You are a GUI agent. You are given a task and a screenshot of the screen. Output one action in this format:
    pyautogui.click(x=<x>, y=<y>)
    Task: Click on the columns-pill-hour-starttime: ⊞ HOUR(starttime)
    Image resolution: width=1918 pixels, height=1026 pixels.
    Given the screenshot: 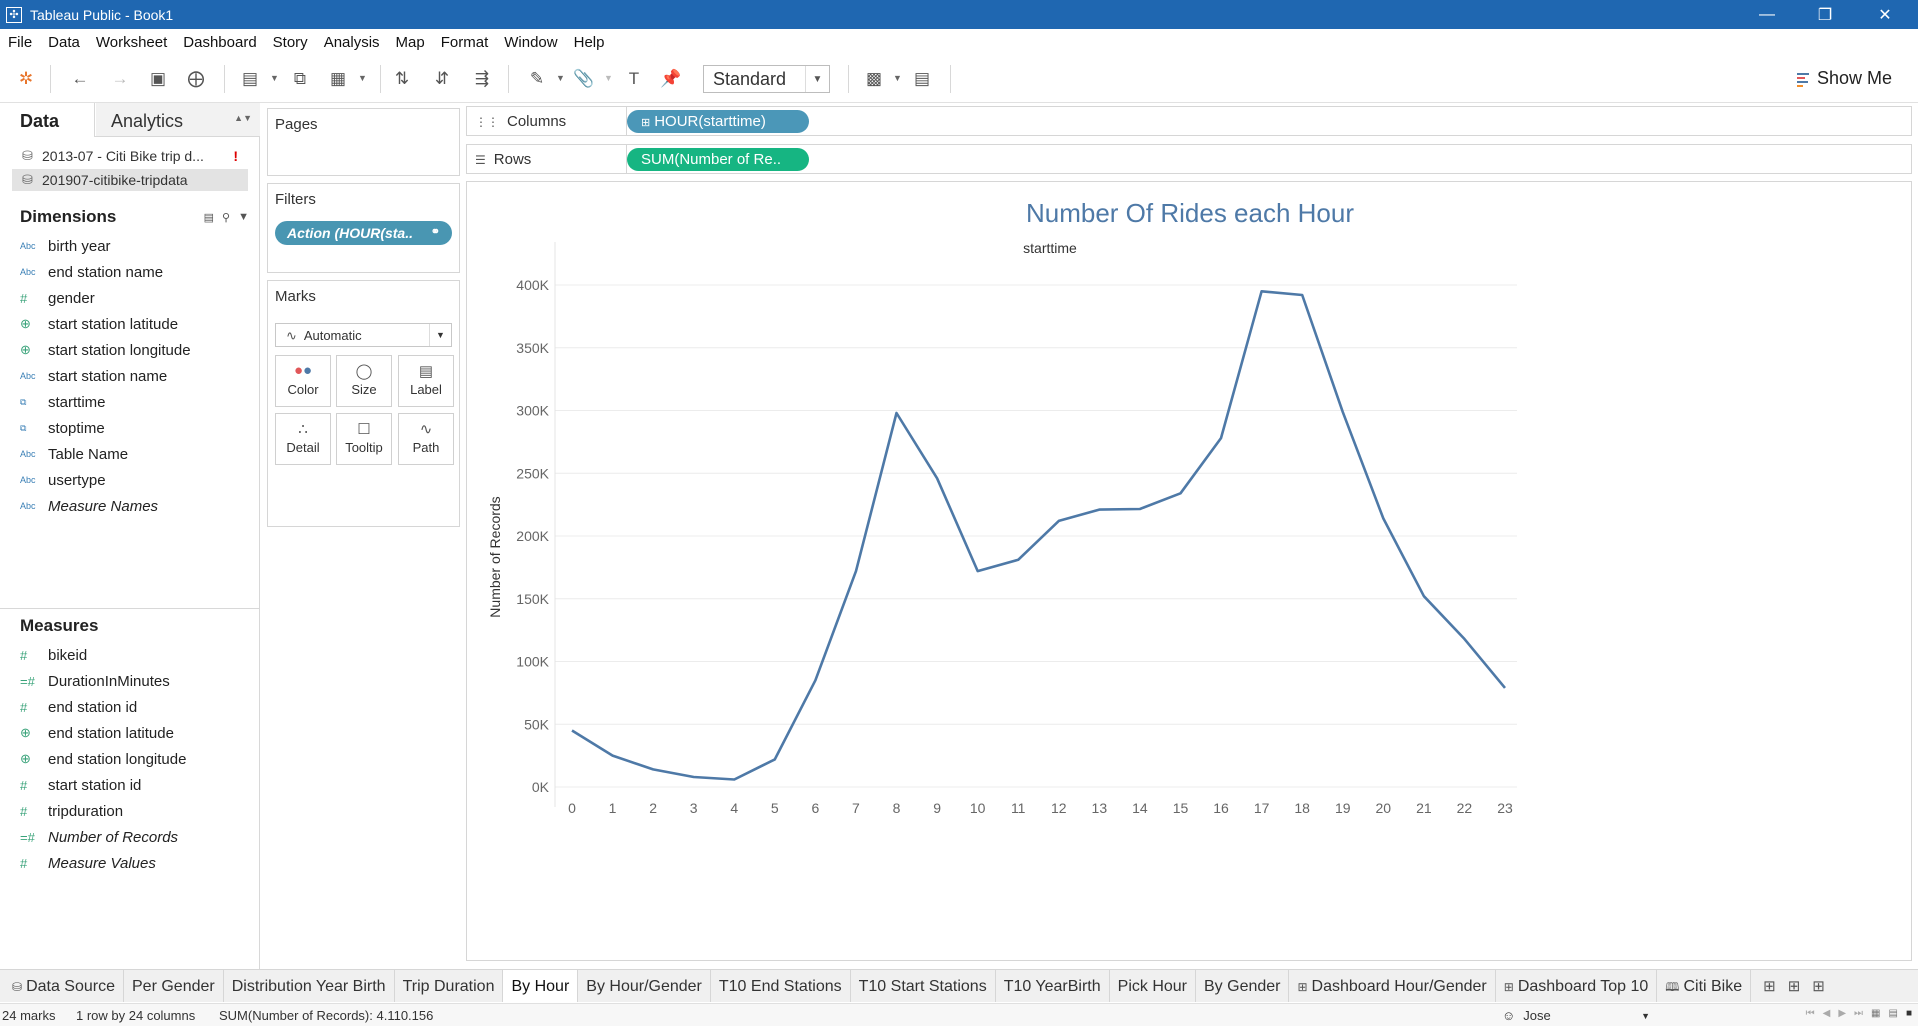 What is the action you would take?
    pyautogui.click(x=718, y=121)
    